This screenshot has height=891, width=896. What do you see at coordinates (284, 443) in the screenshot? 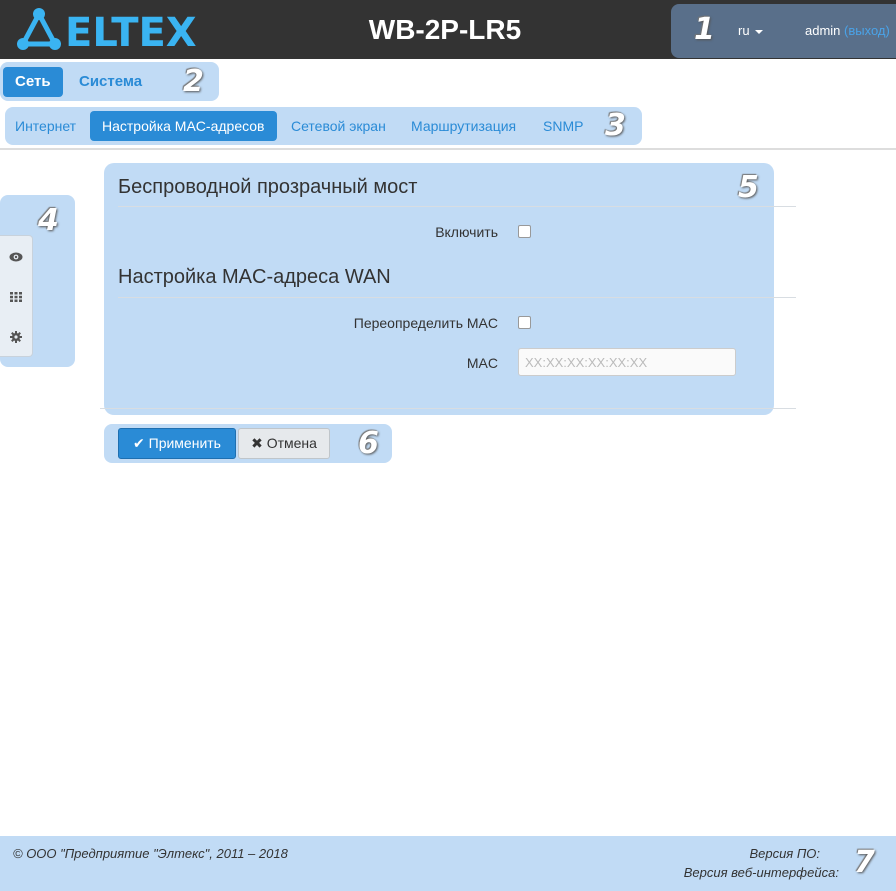
I see `cancel-button: ✖ Отмена` at bounding box center [284, 443].